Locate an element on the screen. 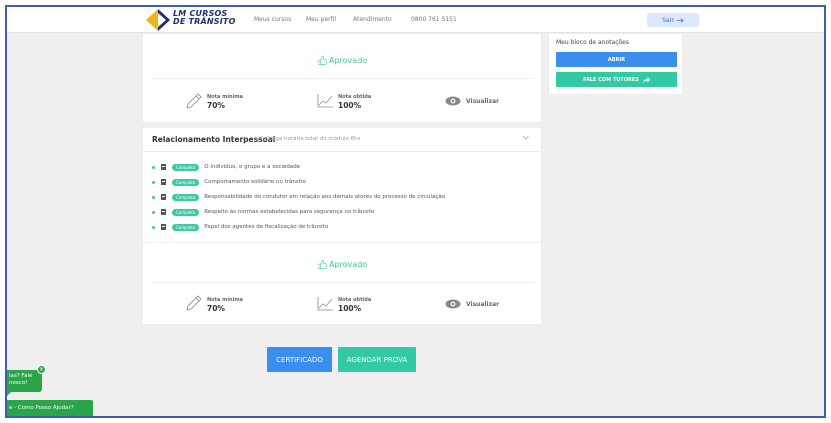  module-hours: Carga horária total do módulo 6hs is located at coordinates (309, 139).